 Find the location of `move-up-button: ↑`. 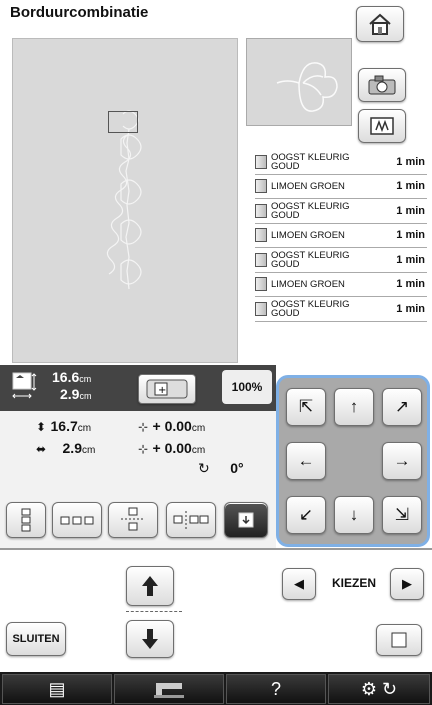

move-up-button: ↑ is located at coordinates (354, 407).